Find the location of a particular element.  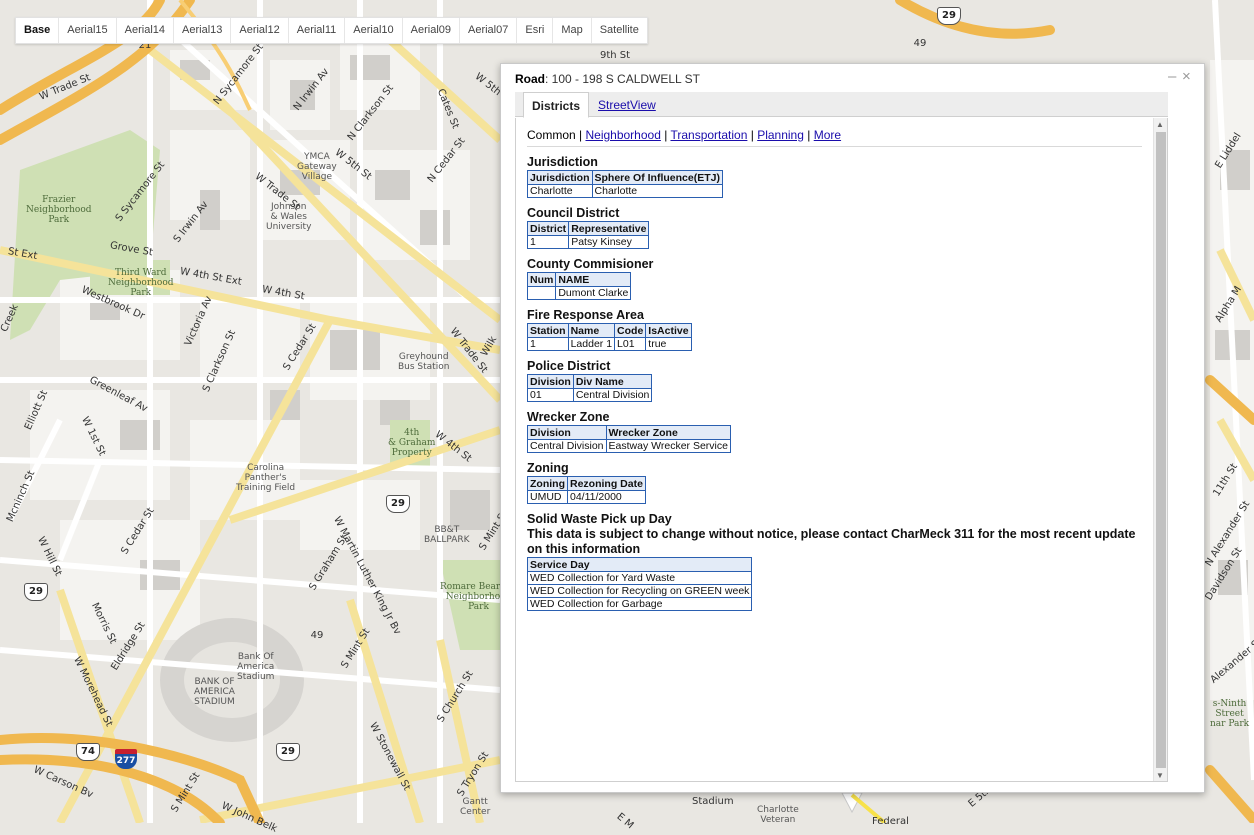

layer-tab-map: Map is located at coordinates (572, 30).